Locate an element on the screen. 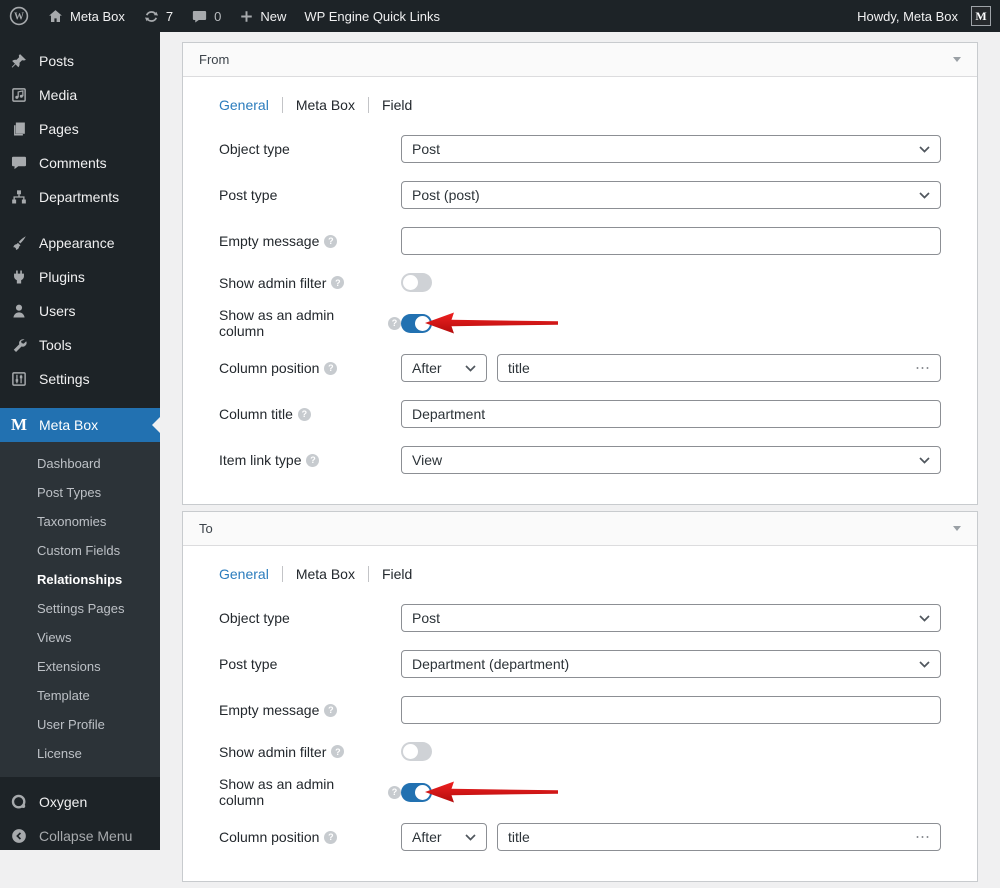  updates-menu: 7 is located at coordinates (158, 16).